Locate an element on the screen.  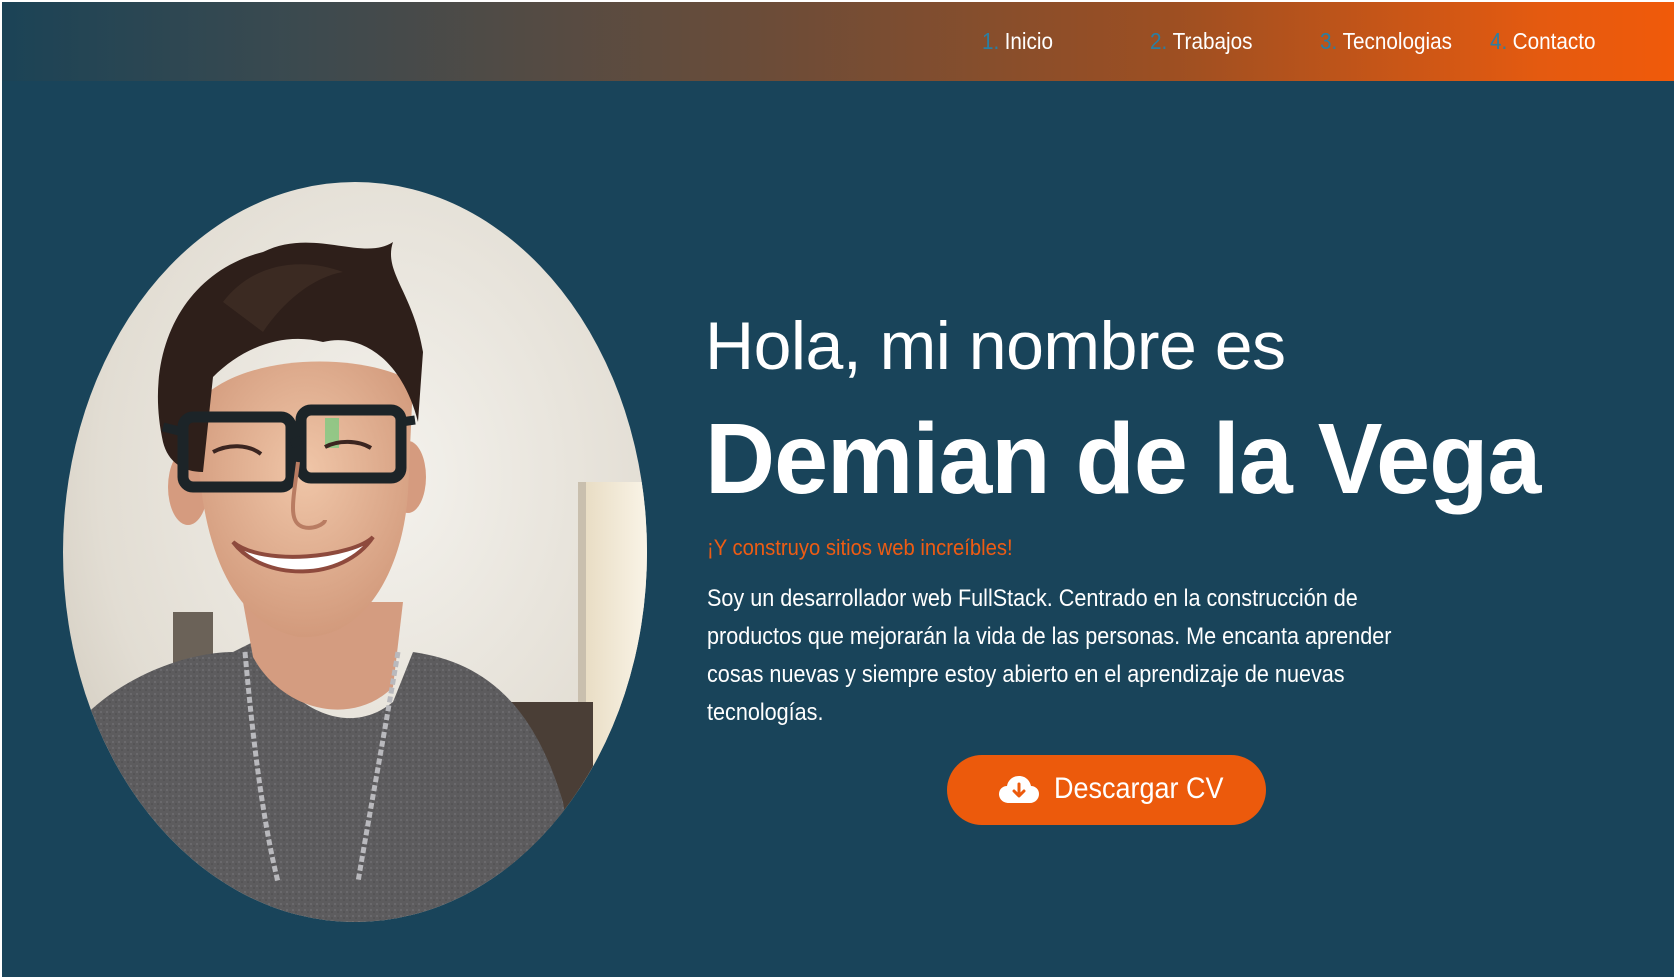
nav-item-tecnologias: 3. Tecnologias is located at coordinates (1386, 41).